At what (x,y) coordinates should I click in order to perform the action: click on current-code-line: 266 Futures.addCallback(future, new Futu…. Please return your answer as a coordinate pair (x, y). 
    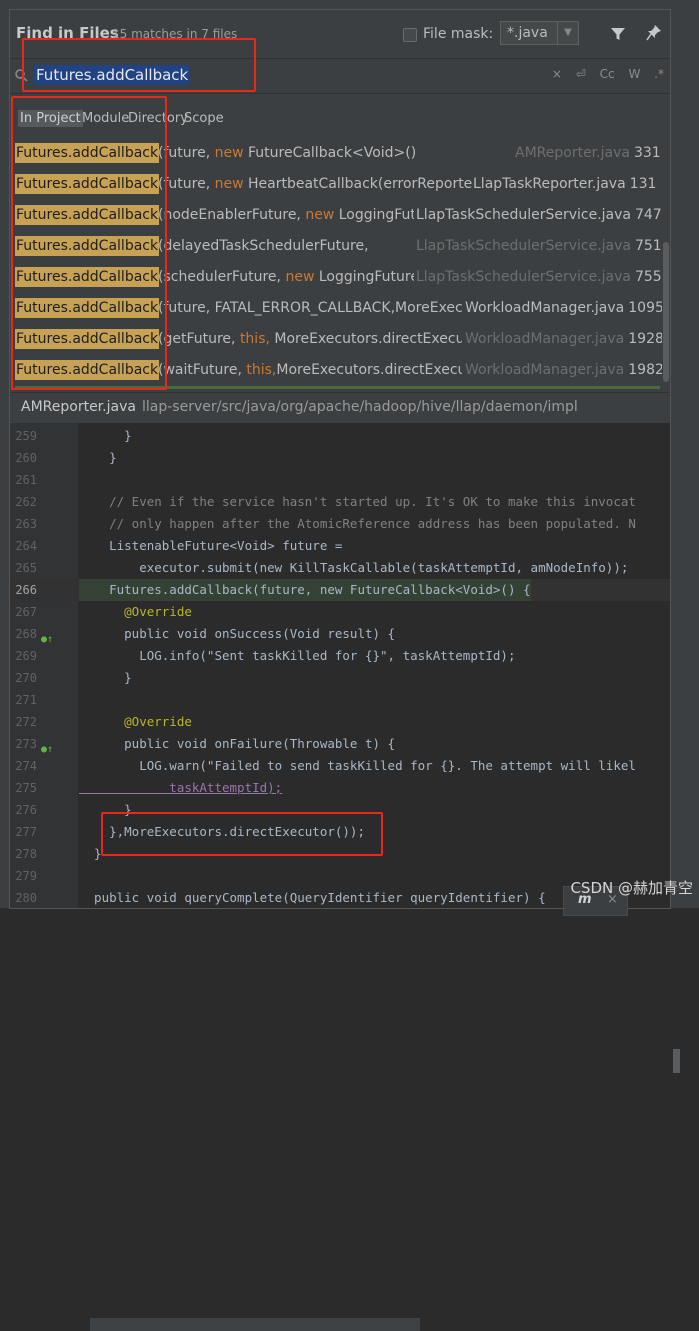
    Looking at the image, I should click on (340, 590).